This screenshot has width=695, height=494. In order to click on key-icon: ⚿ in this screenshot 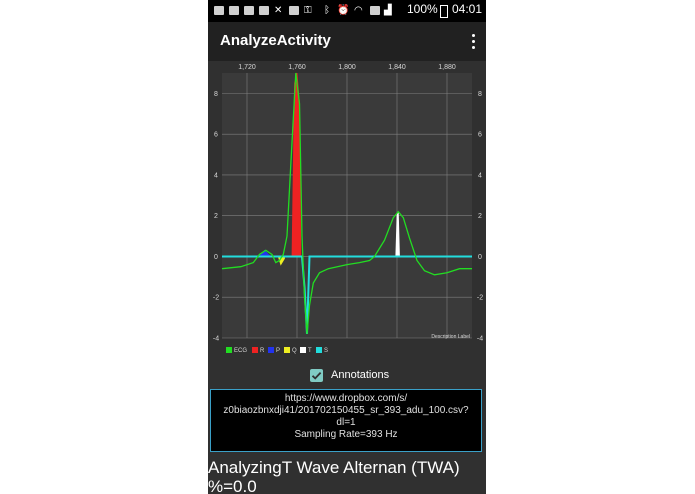, I will do `click(308, 10)`.